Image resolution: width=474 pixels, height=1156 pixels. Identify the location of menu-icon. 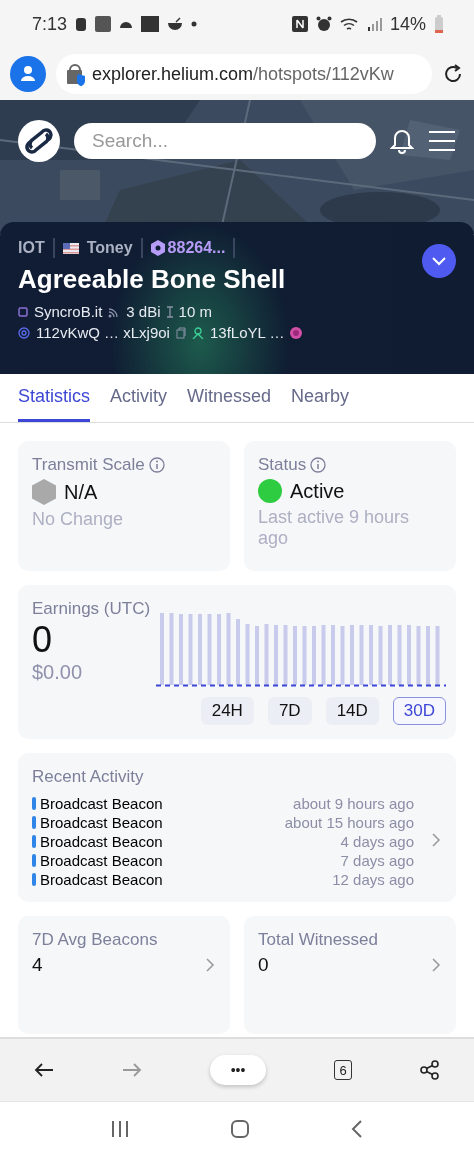
(442, 141).